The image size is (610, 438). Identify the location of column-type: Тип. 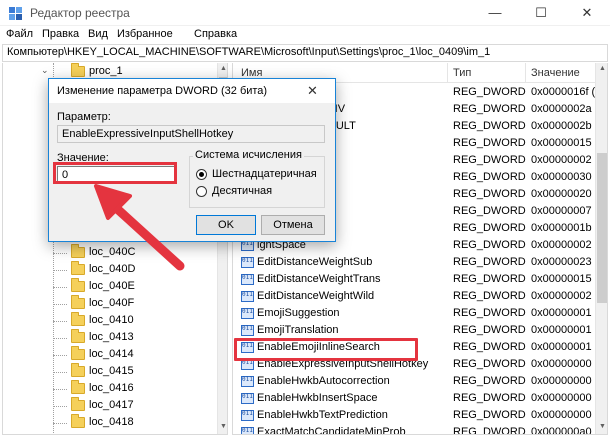
(462, 73).